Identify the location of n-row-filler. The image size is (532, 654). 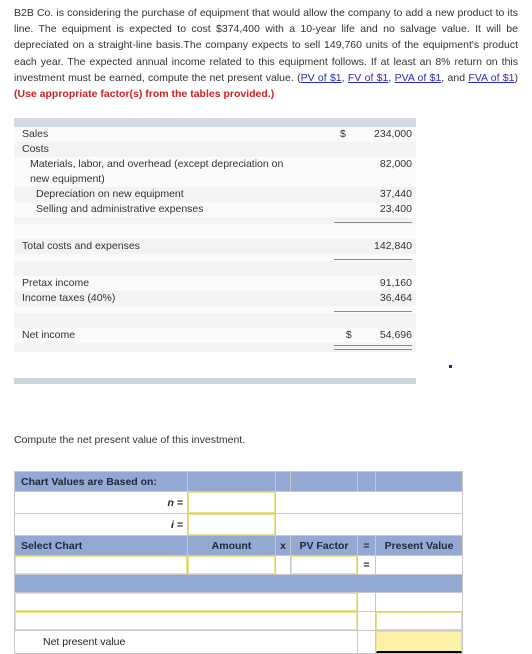
(369, 502).